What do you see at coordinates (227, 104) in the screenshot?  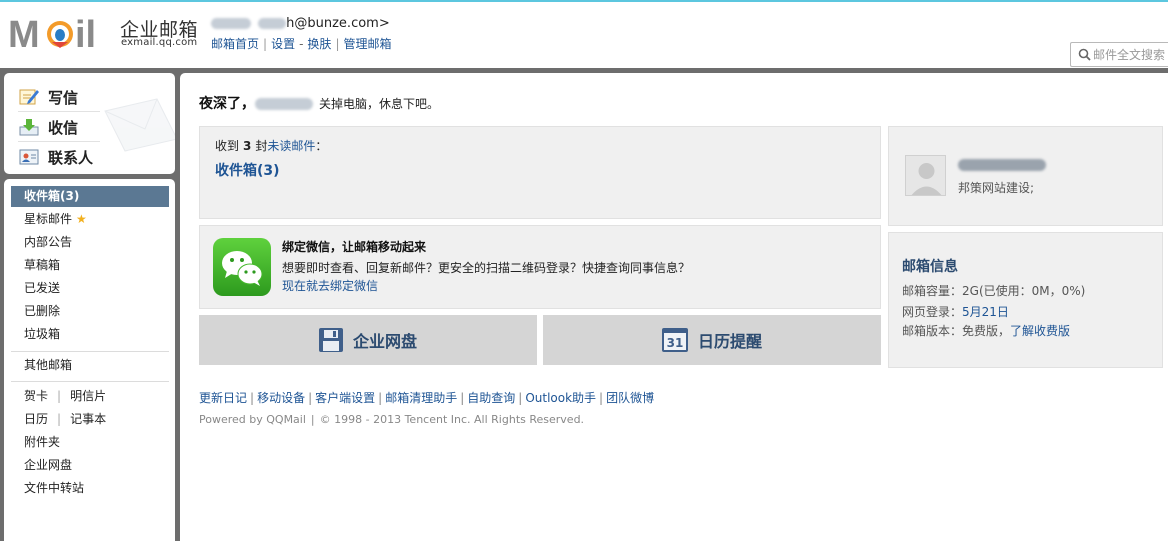 I see `greeting-prefix: 夜深了，` at bounding box center [227, 104].